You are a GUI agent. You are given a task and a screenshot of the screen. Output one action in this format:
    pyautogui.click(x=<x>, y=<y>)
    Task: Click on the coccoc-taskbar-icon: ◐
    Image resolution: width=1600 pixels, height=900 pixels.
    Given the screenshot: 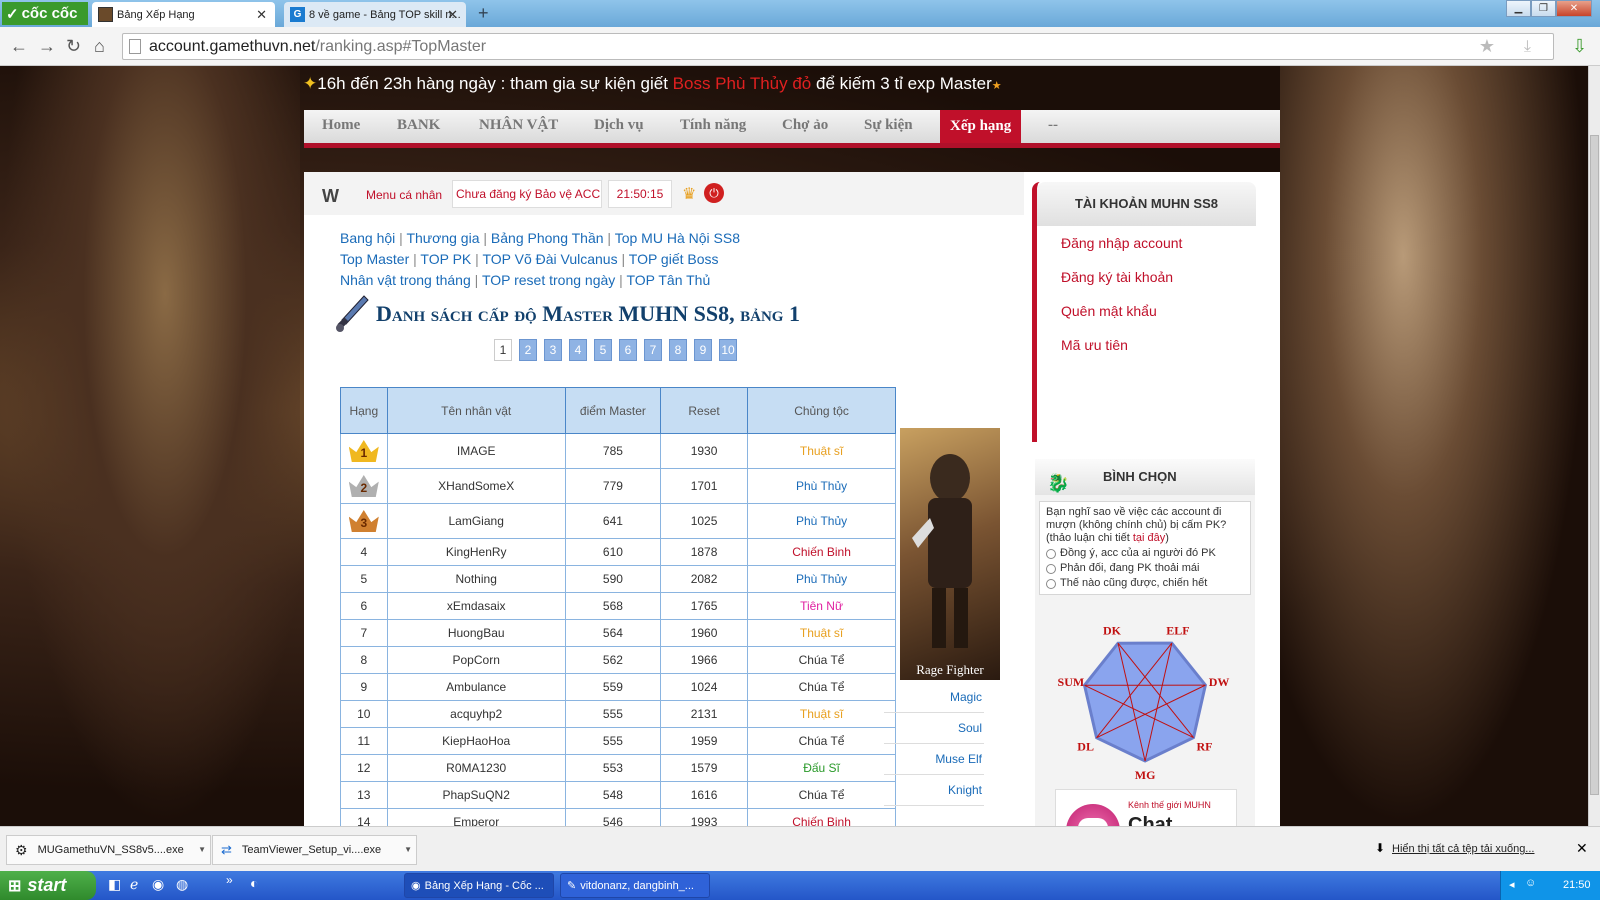 What is the action you would take?
    pyautogui.click(x=254, y=883)
    